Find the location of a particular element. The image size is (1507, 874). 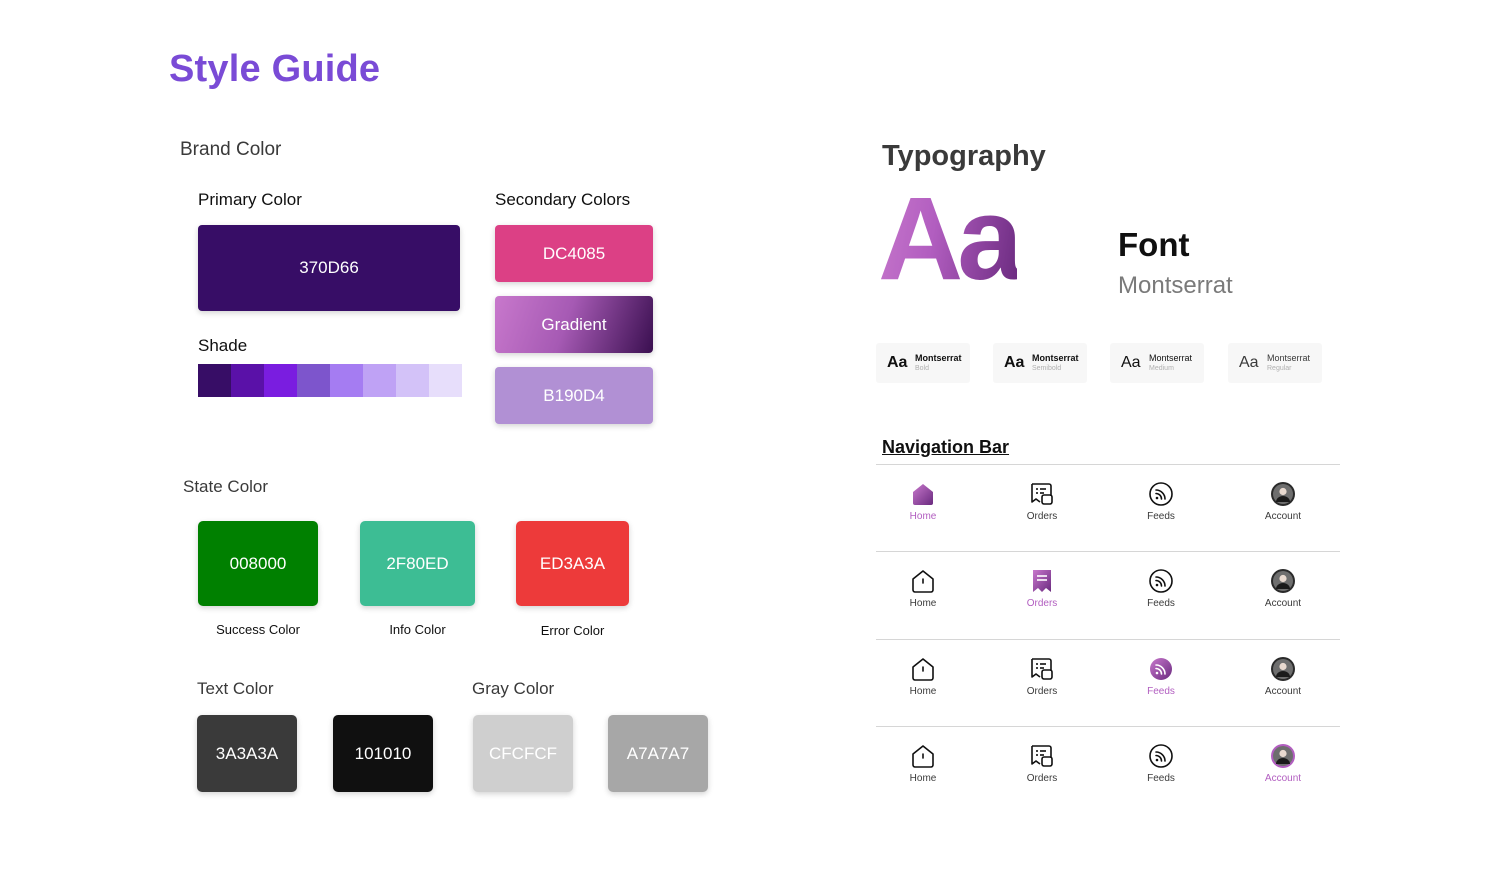

error-color-hex: ED3A3A is located at coordinates (572, 563).